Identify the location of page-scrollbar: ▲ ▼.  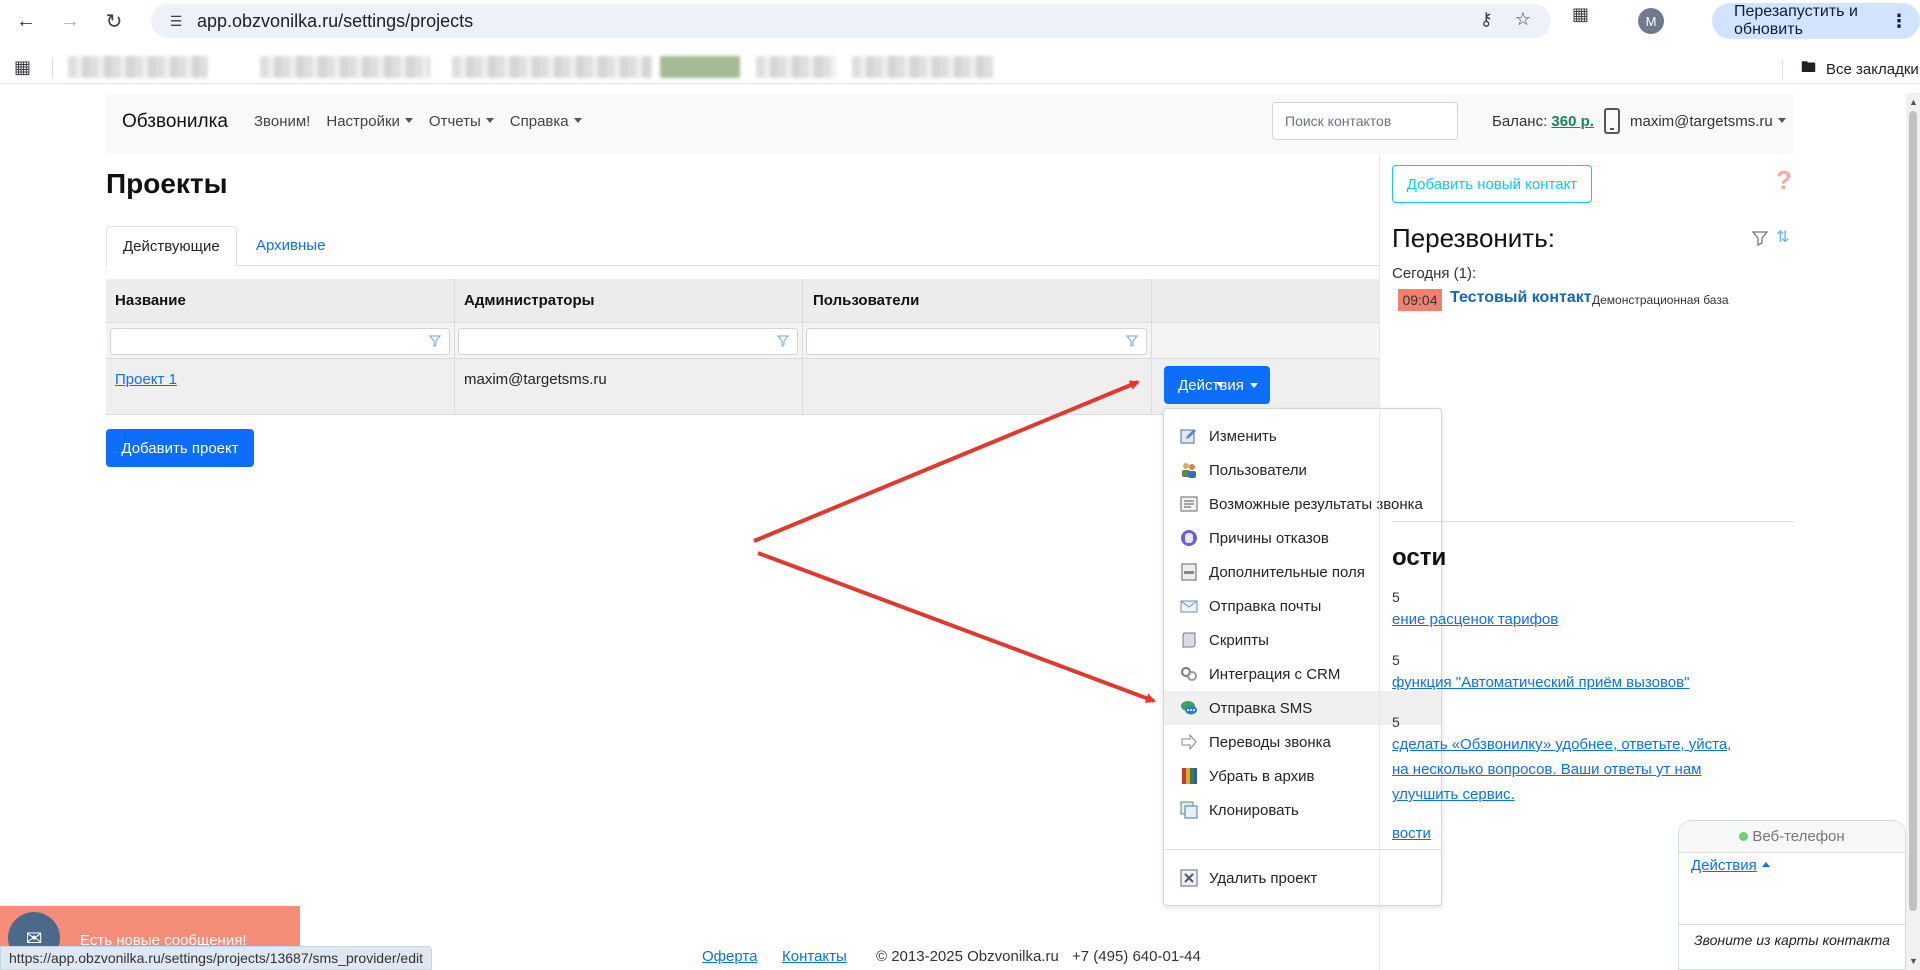
(1913, 531).